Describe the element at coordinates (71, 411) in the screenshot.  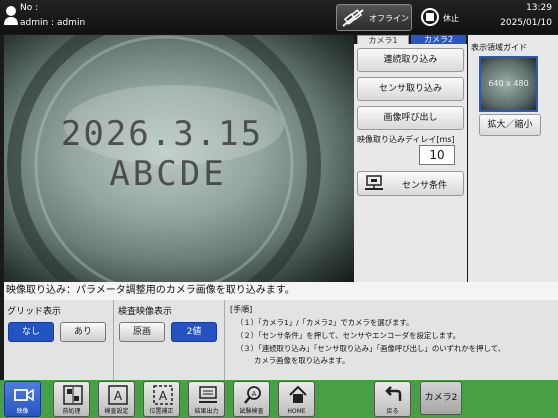
I see `preprocess-label: 前処理` at that location.